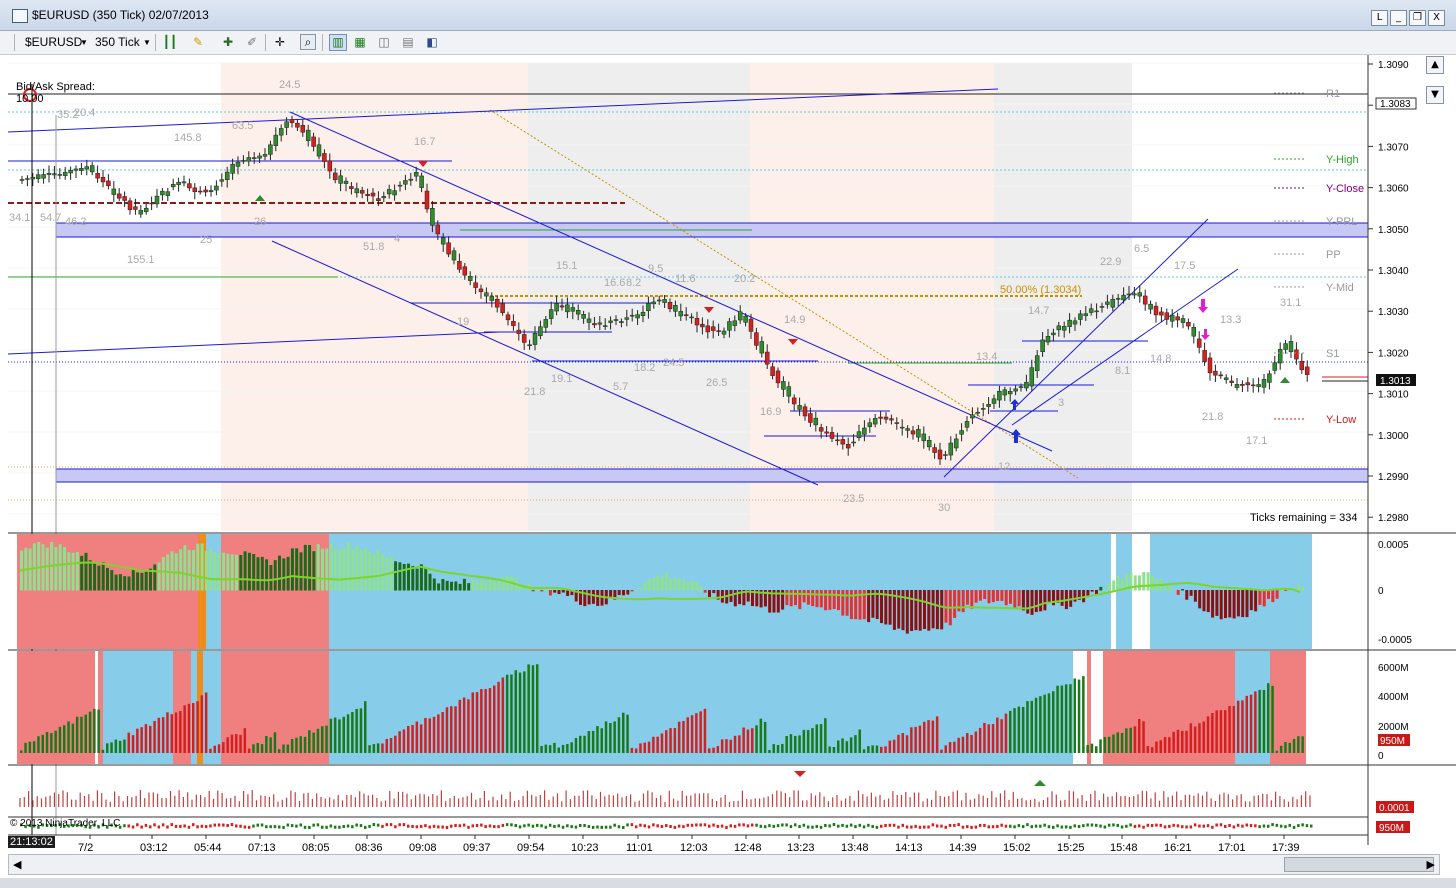 This screenshot has width=1456, height=888. I want to click on indicators-icon: ▦, so click(360, 42).